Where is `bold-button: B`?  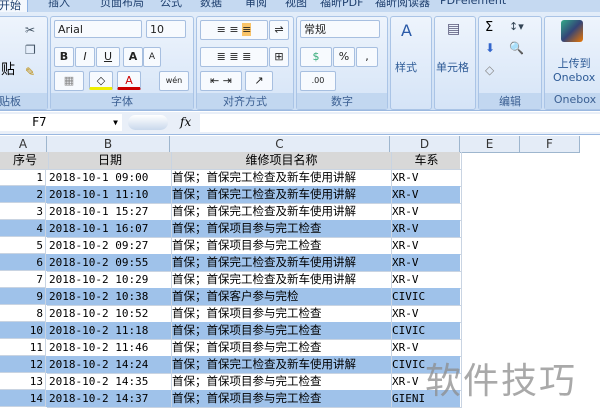
bold-button: B is located at coordinates (64, 57).